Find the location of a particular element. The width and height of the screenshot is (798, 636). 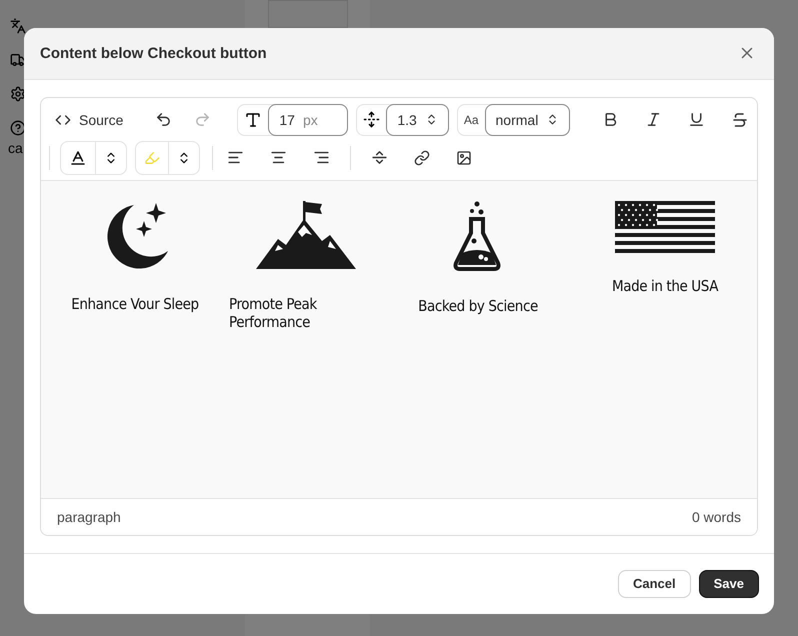

text-color-icon is located at coordinates (78, 157).